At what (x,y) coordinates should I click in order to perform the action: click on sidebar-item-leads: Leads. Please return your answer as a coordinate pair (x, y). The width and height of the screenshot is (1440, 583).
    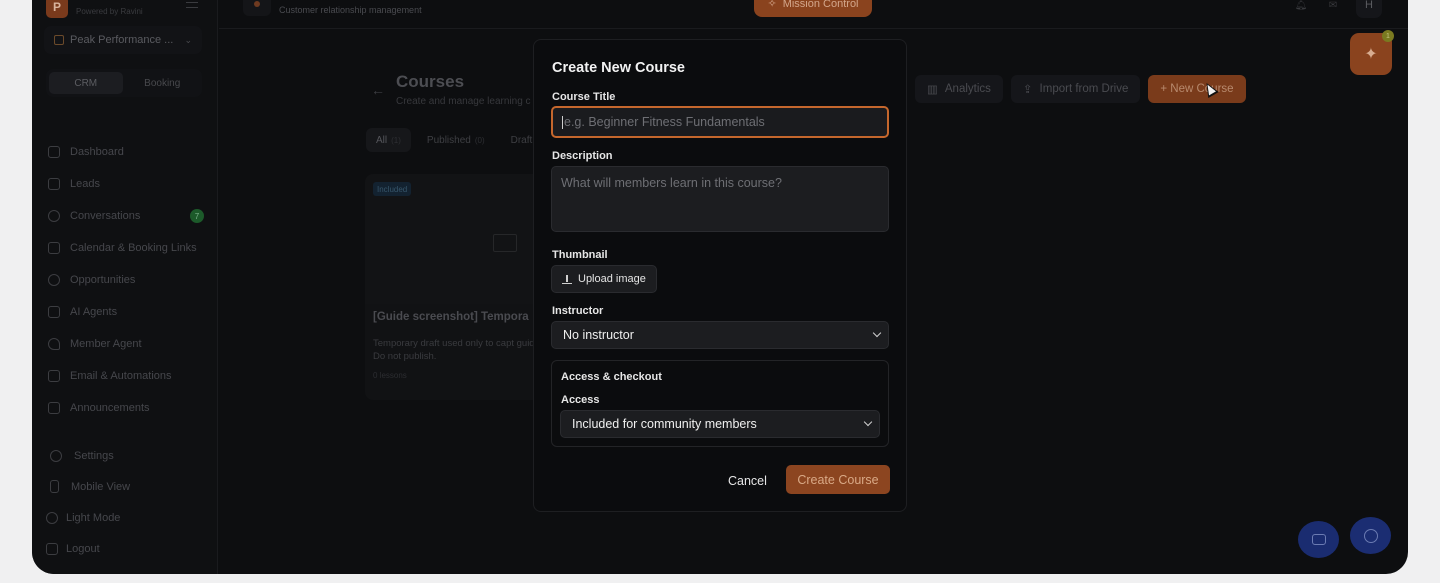
    Looking at the image, I should click on (126, 184).